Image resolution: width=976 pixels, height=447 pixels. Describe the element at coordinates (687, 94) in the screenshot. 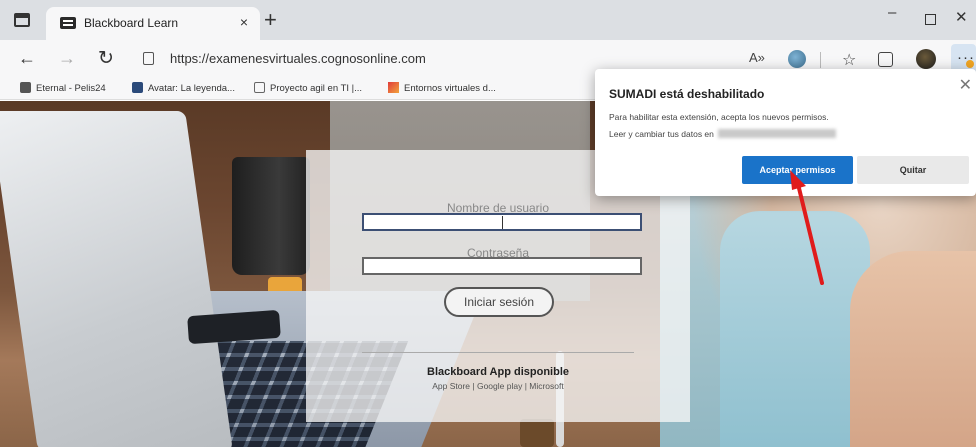

I see `popup-title: SUMADI está deshabilitado` at that location.